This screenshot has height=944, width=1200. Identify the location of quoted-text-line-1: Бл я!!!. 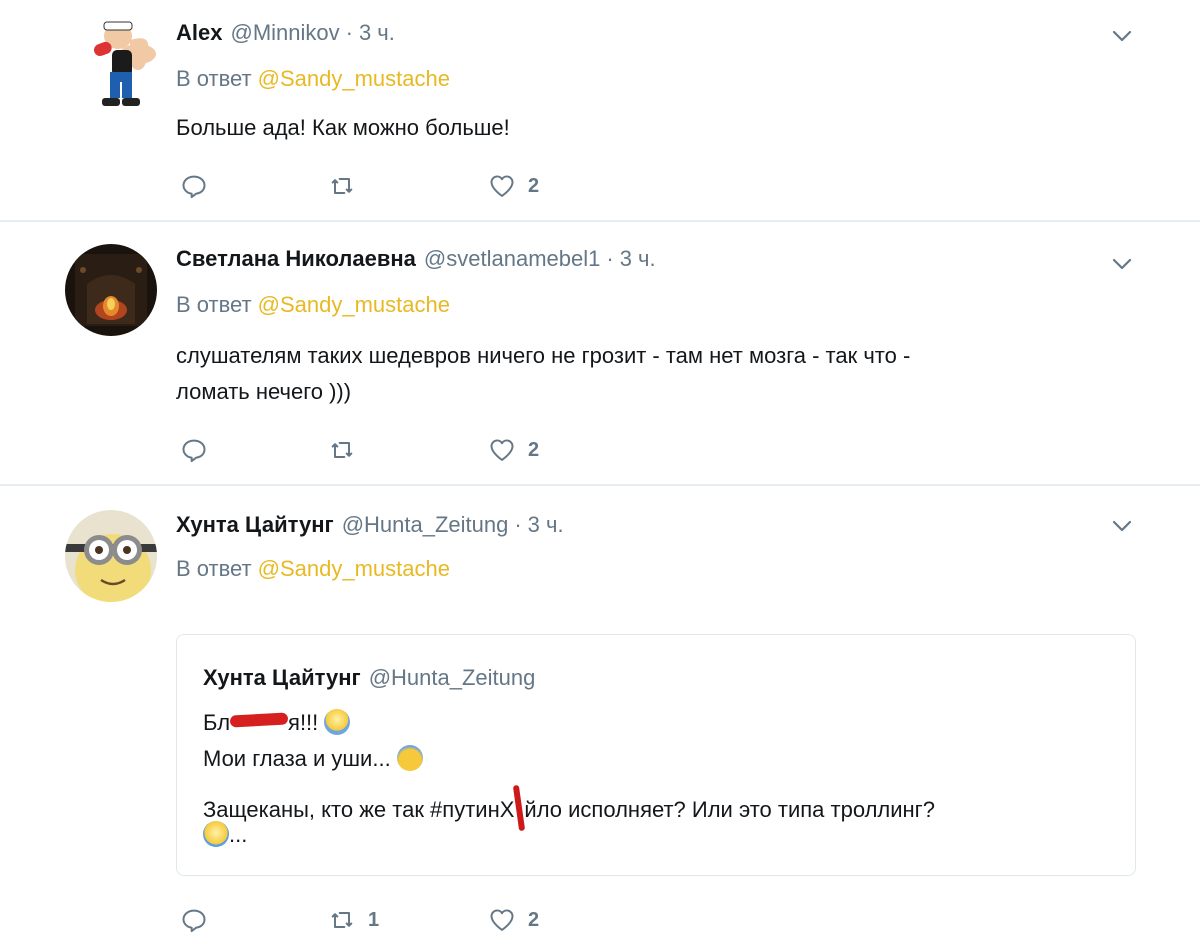
(277, 722).